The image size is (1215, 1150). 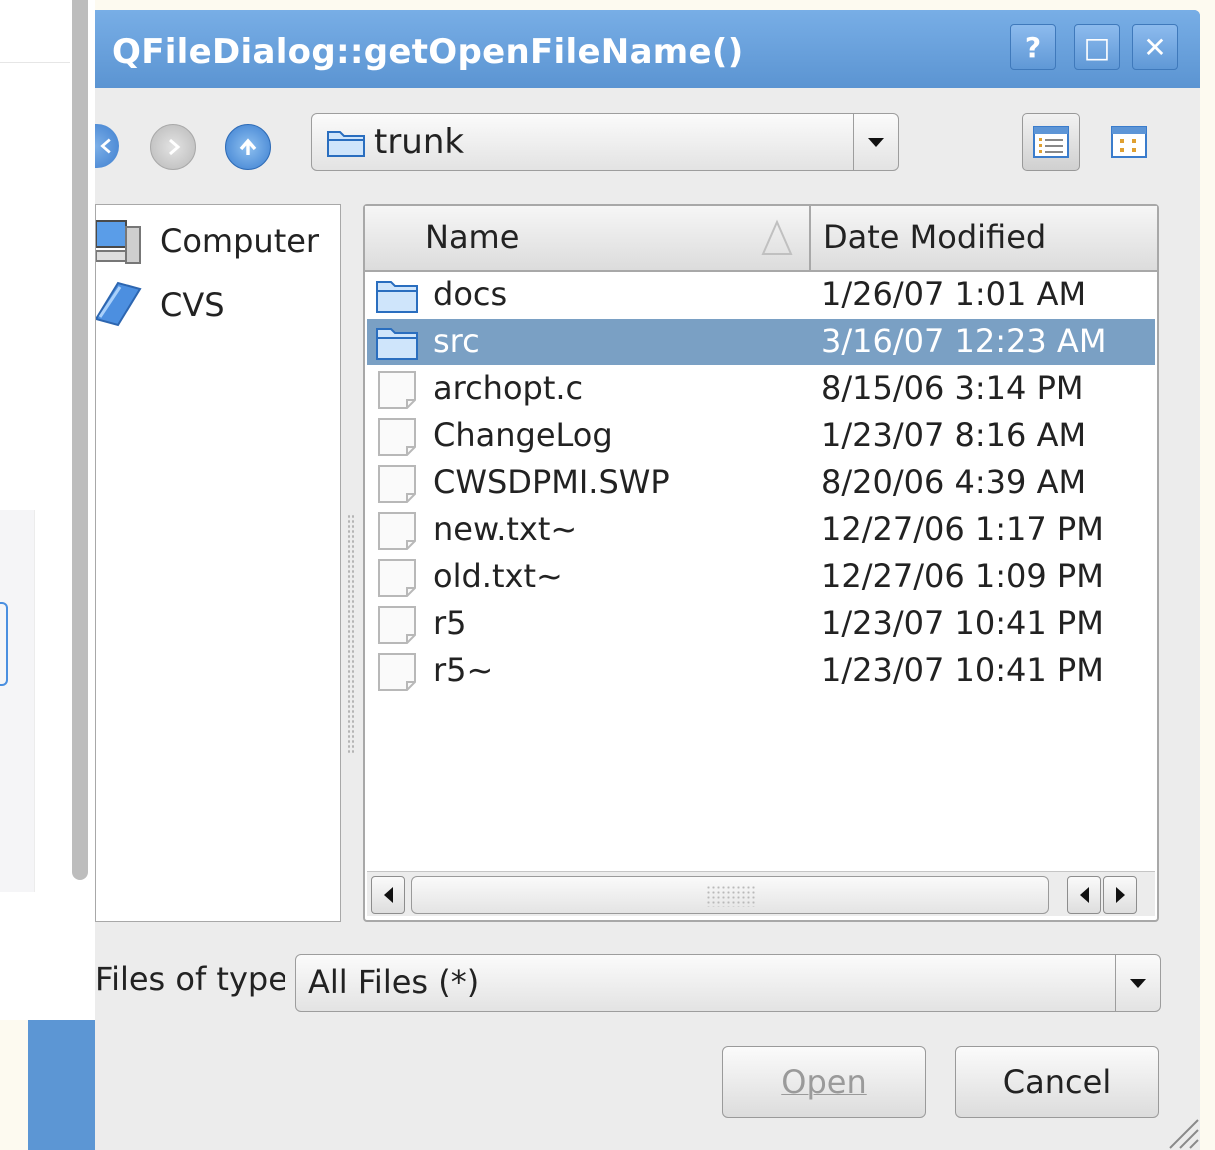 I want to click on file-name: r5~, so click(x=463, y=670).